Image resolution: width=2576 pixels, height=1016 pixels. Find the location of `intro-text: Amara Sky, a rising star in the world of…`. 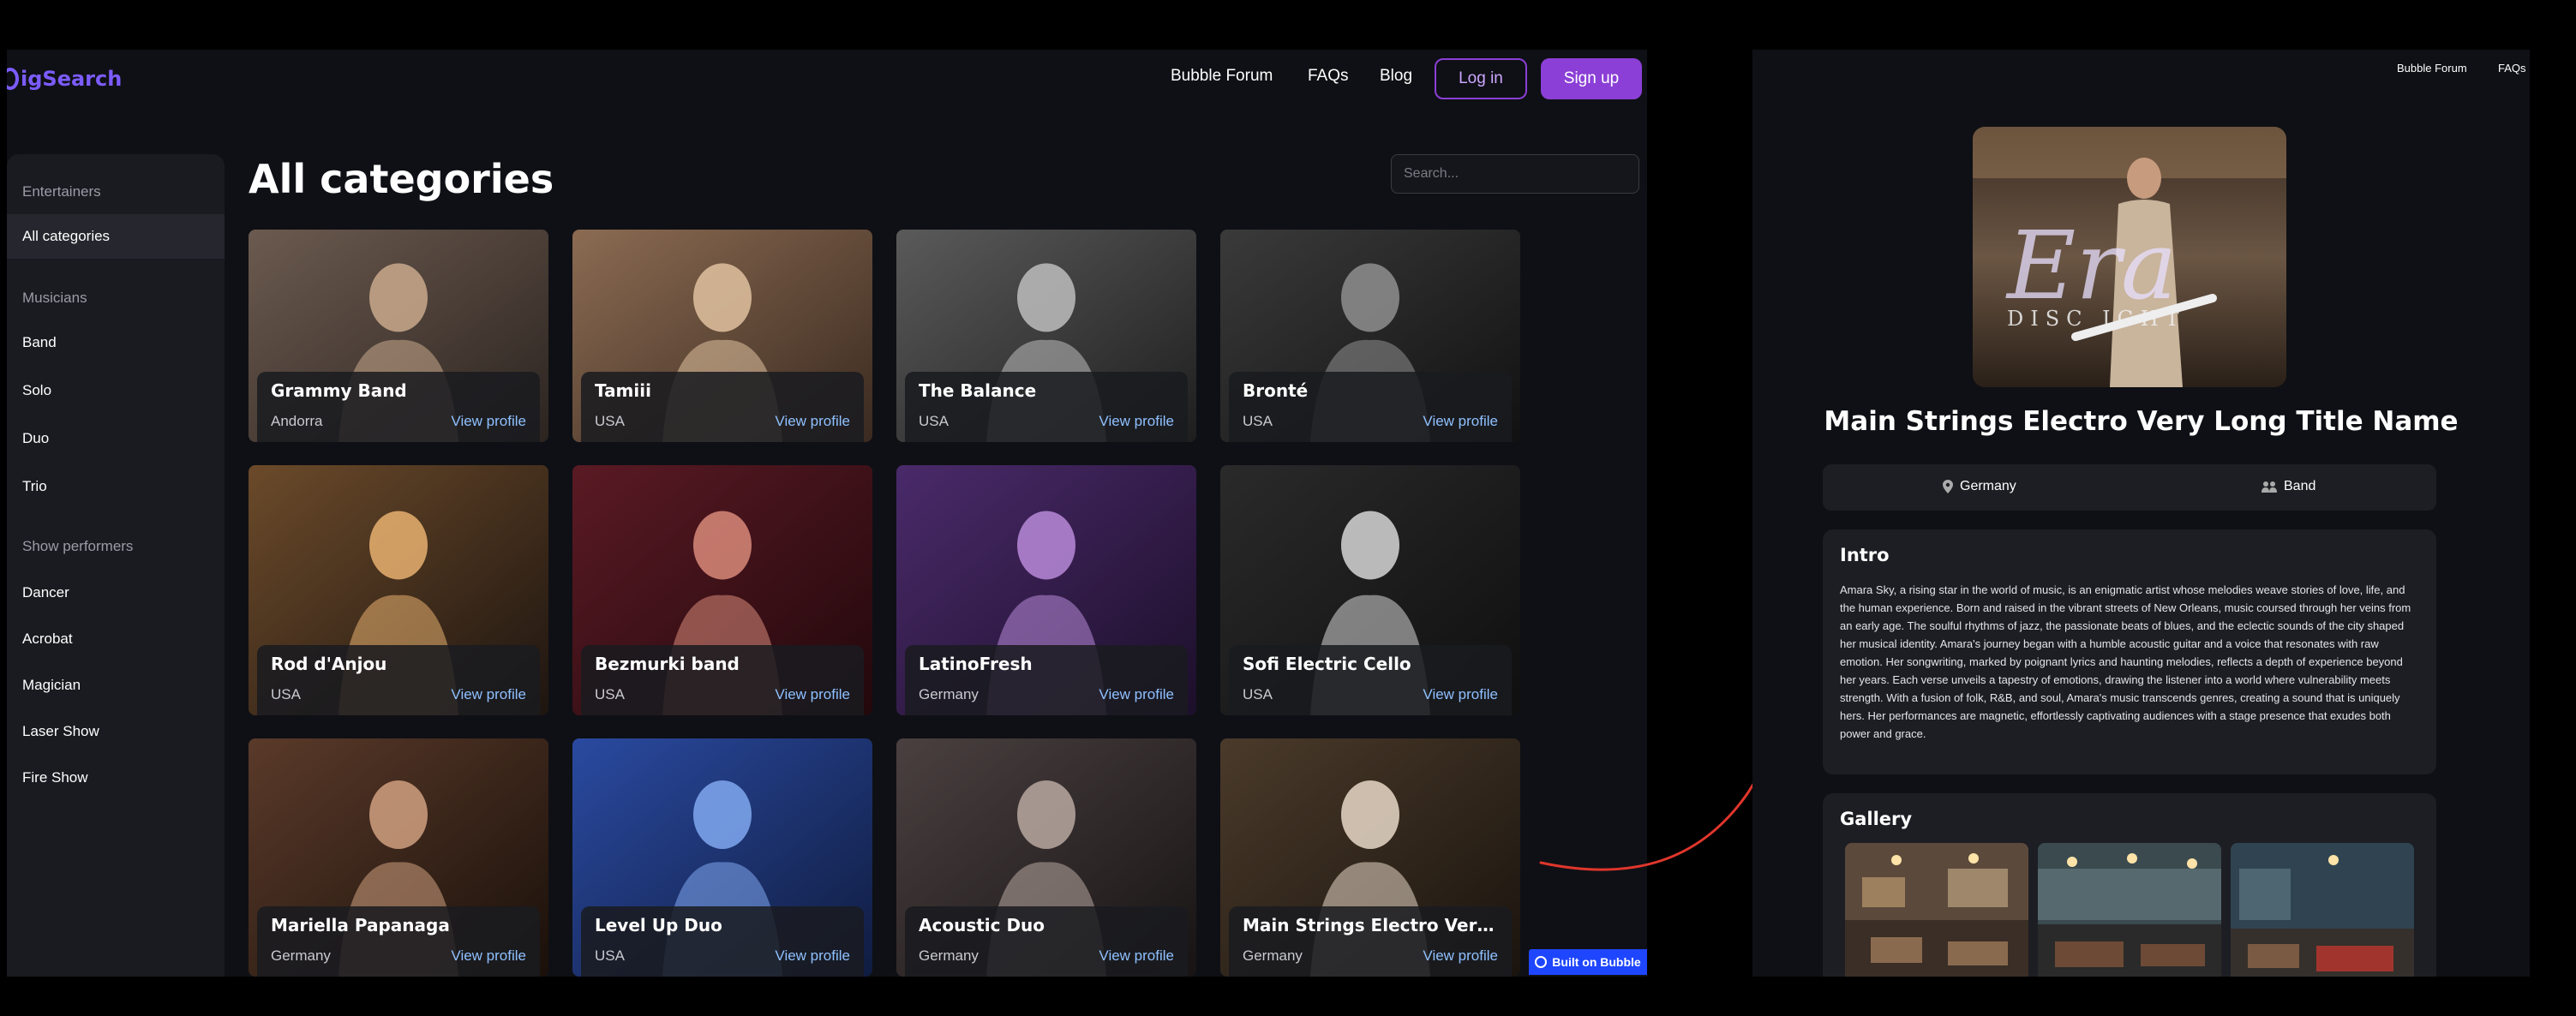

intro-text: Amara Sky, a rising star in the world of… is located at coordinates (2125, 661).